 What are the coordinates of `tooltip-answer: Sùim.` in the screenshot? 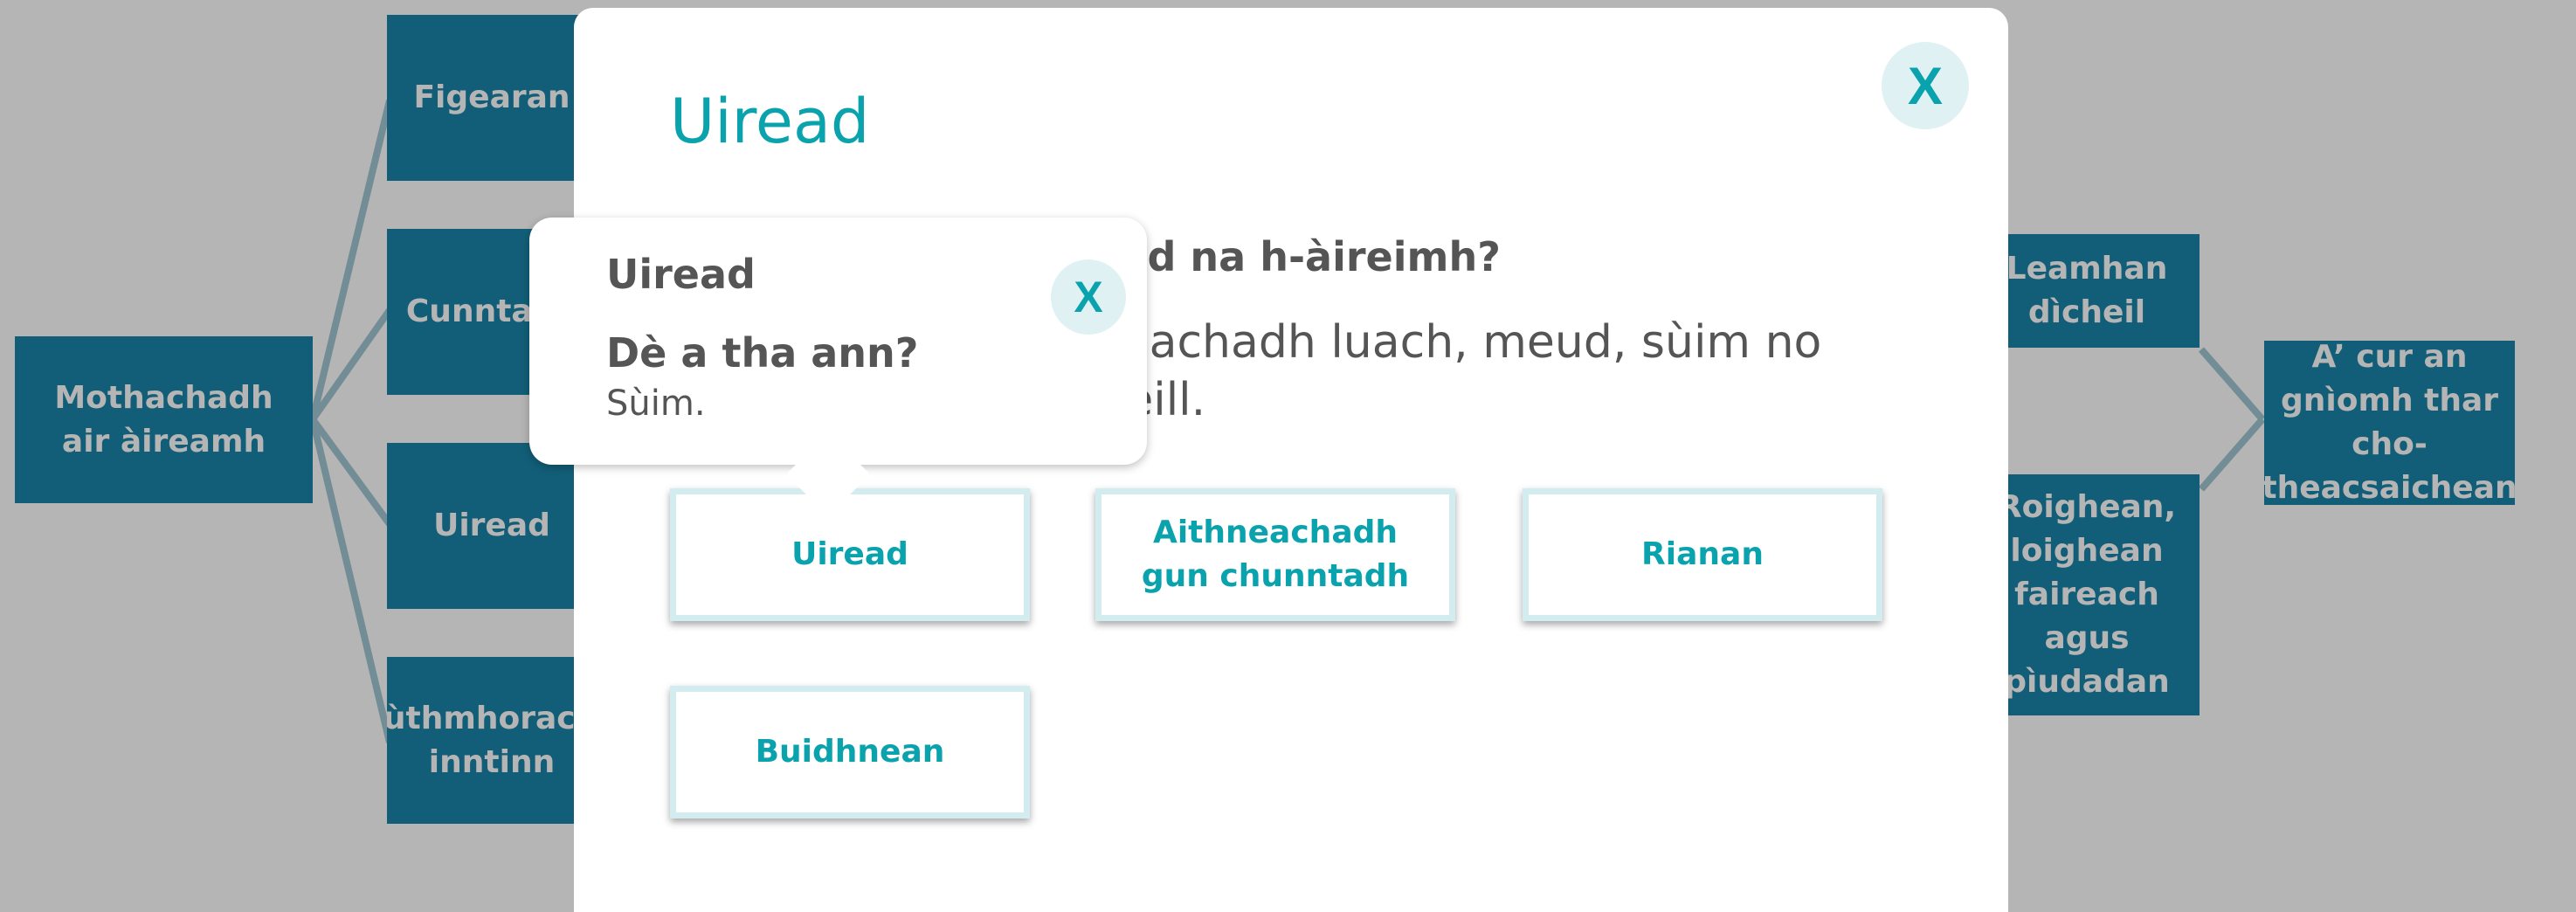 It's located at (656, 403).